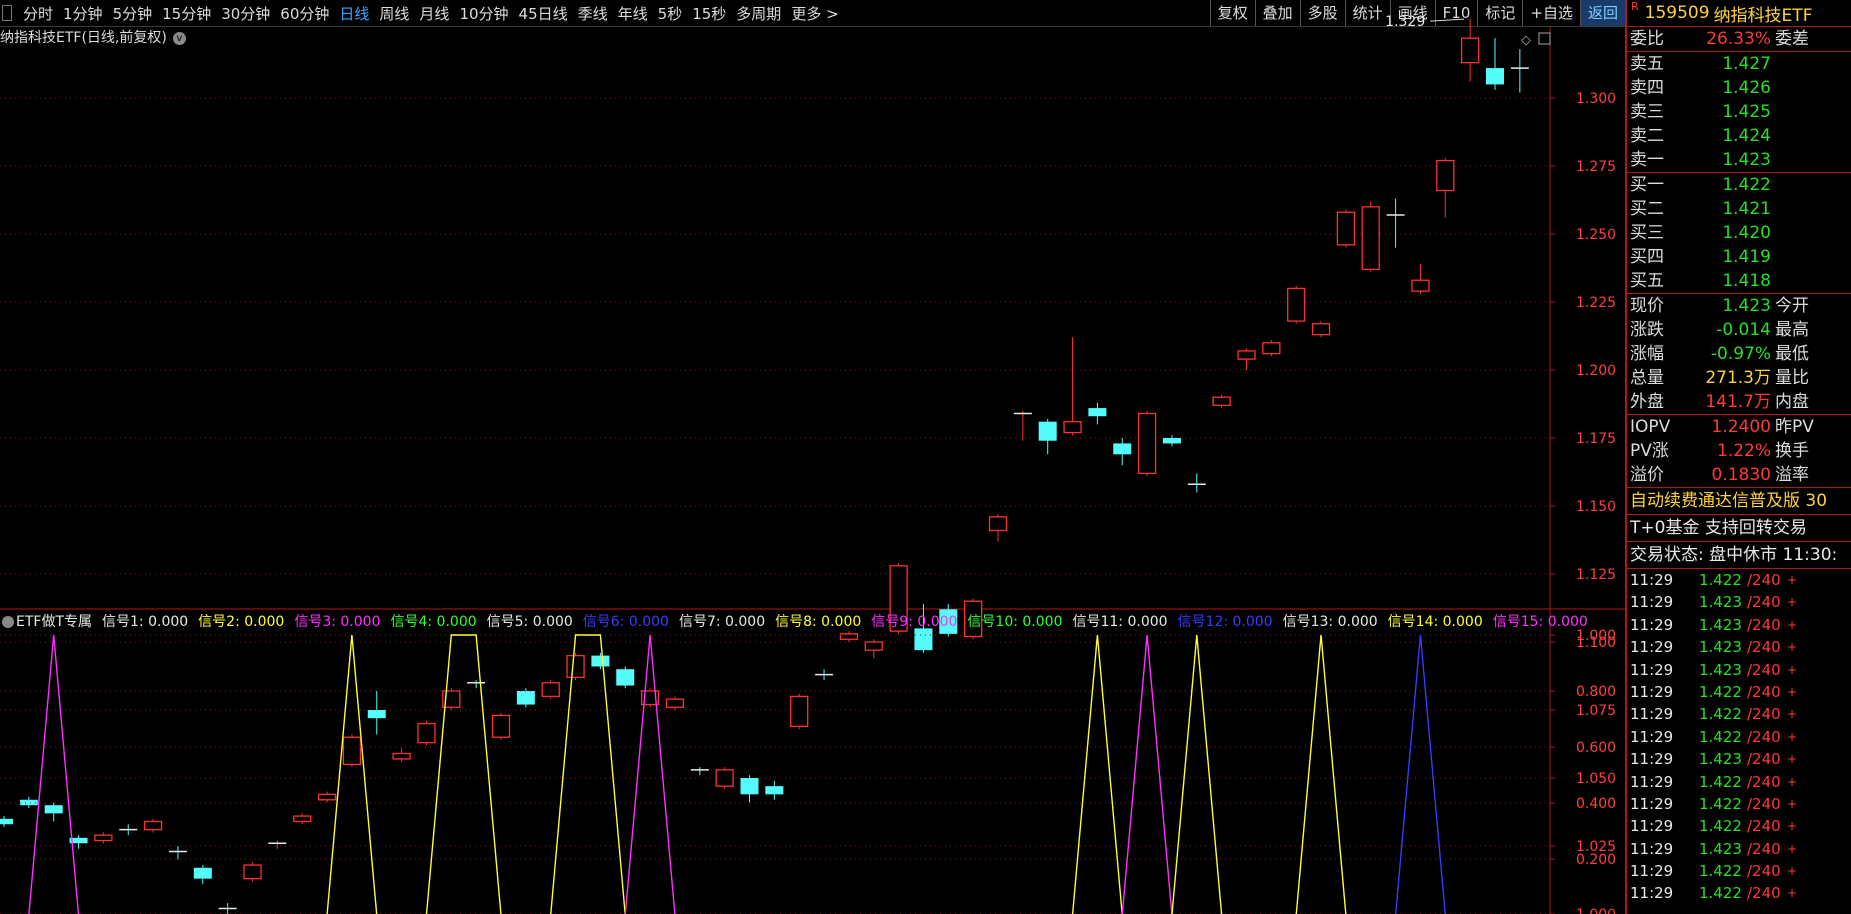 This screenshot has height=914, width=1851. Describe the element at coordinates (1647, 88) in the screenshot. I see `ask-level-label: 卖四` at that location.